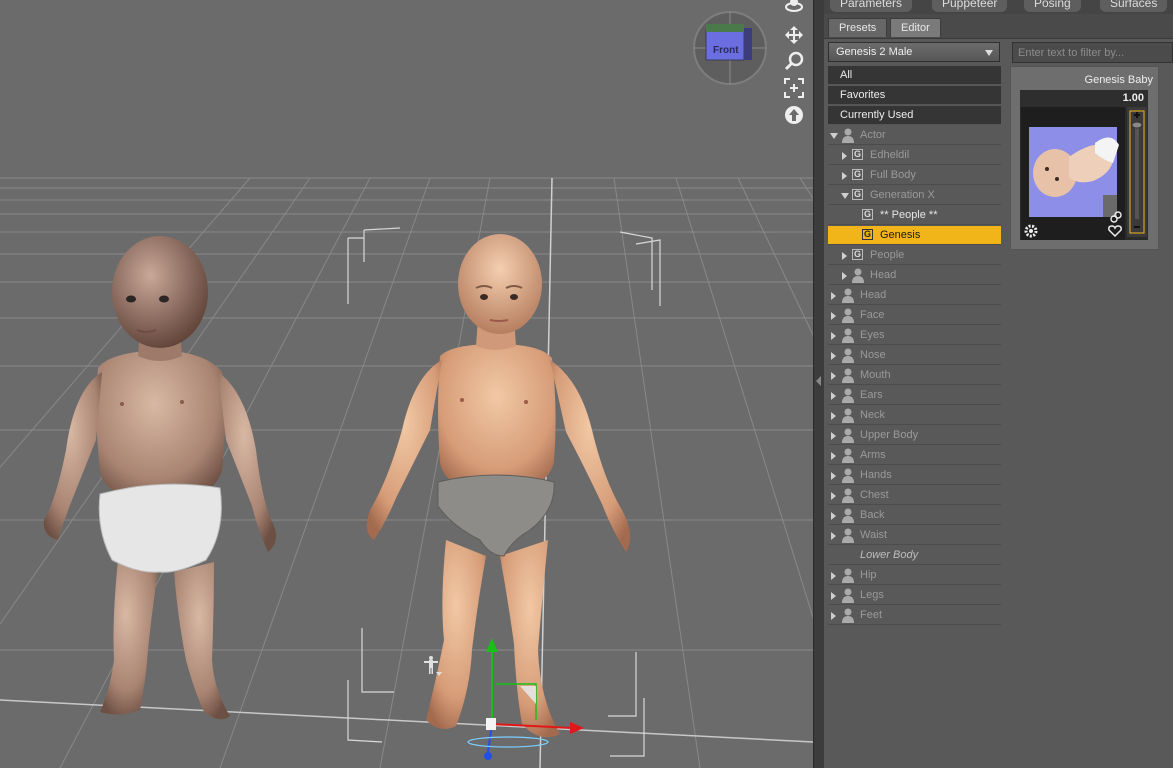 This screenshot has height=768, width=1173. I want to click on tree-item-label: Favorites, so click(863, 95).